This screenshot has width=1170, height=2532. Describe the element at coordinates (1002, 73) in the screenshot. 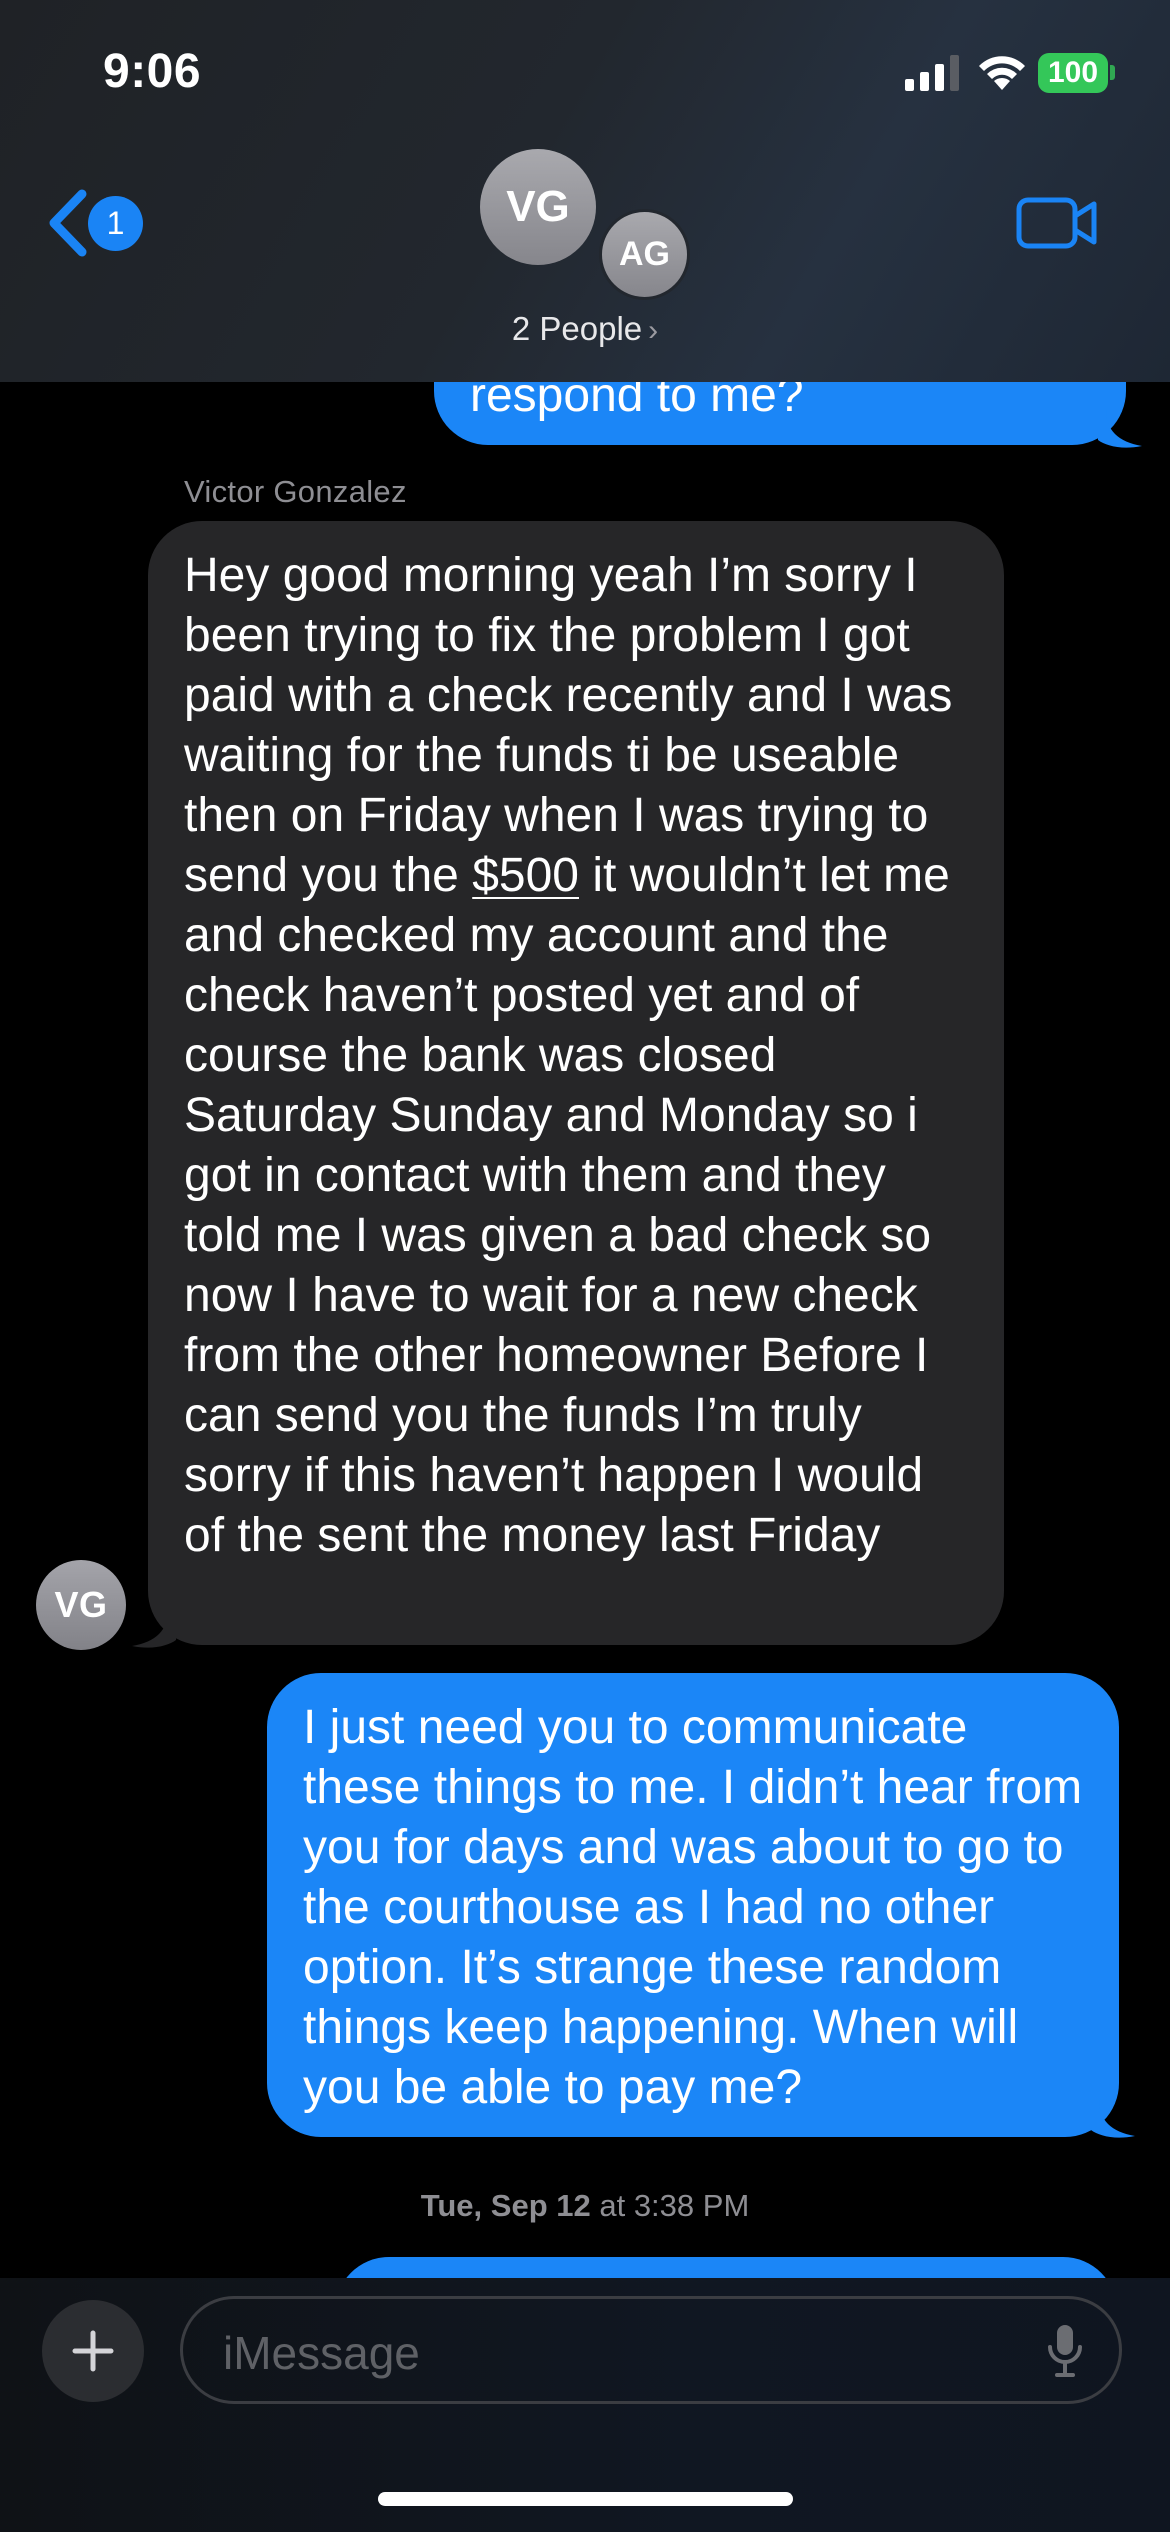

I see `wifi-icon` at that location.